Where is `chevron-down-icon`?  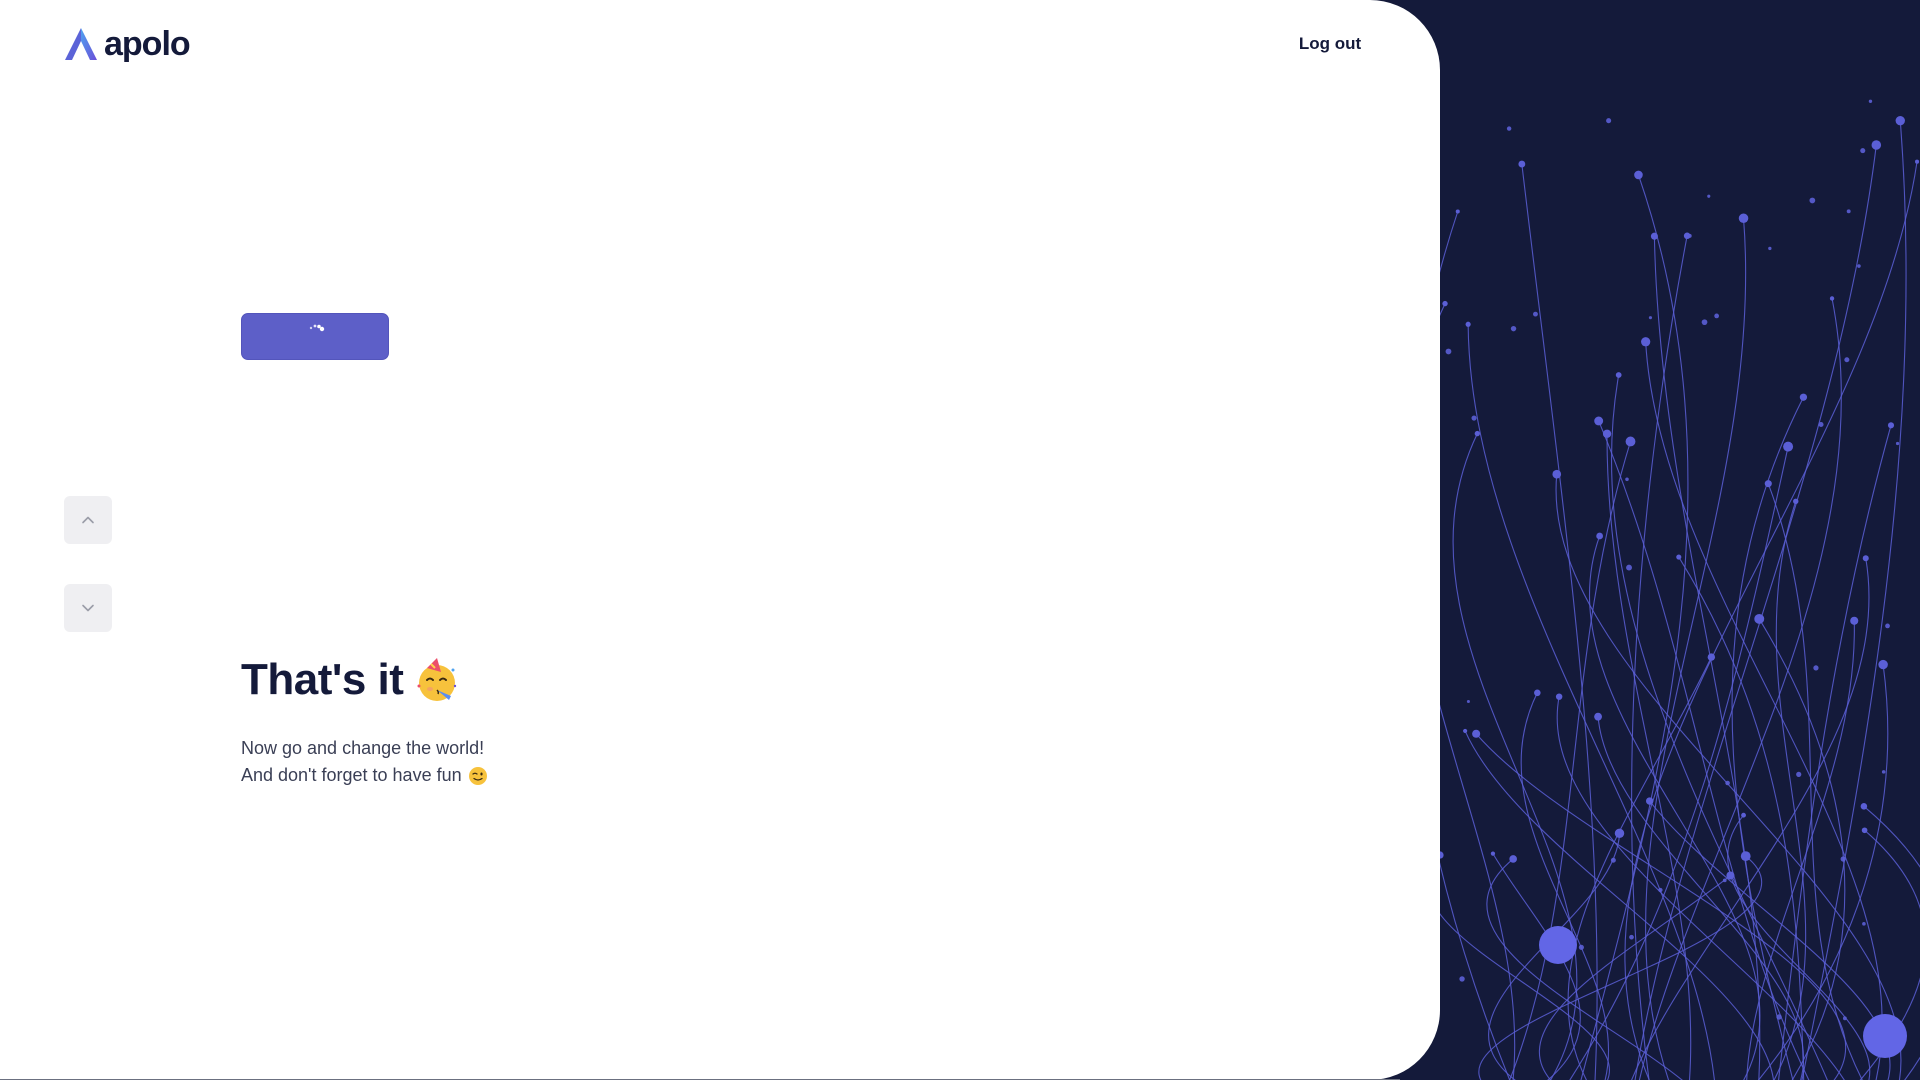 chevron-down-icon is located at coordinates (88, 608).